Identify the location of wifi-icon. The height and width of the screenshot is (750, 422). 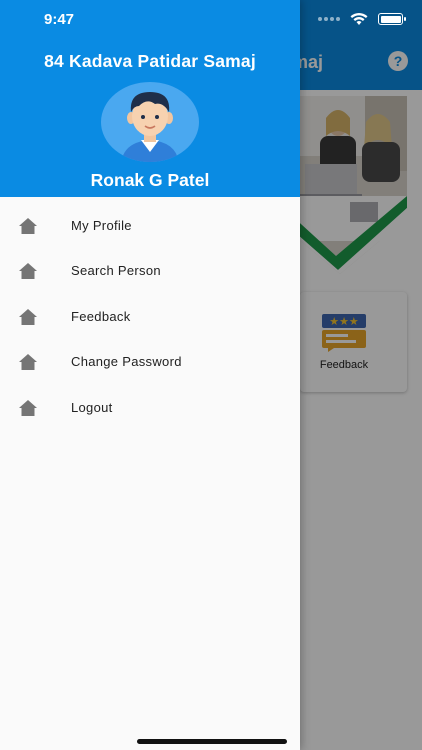
(359, 19).